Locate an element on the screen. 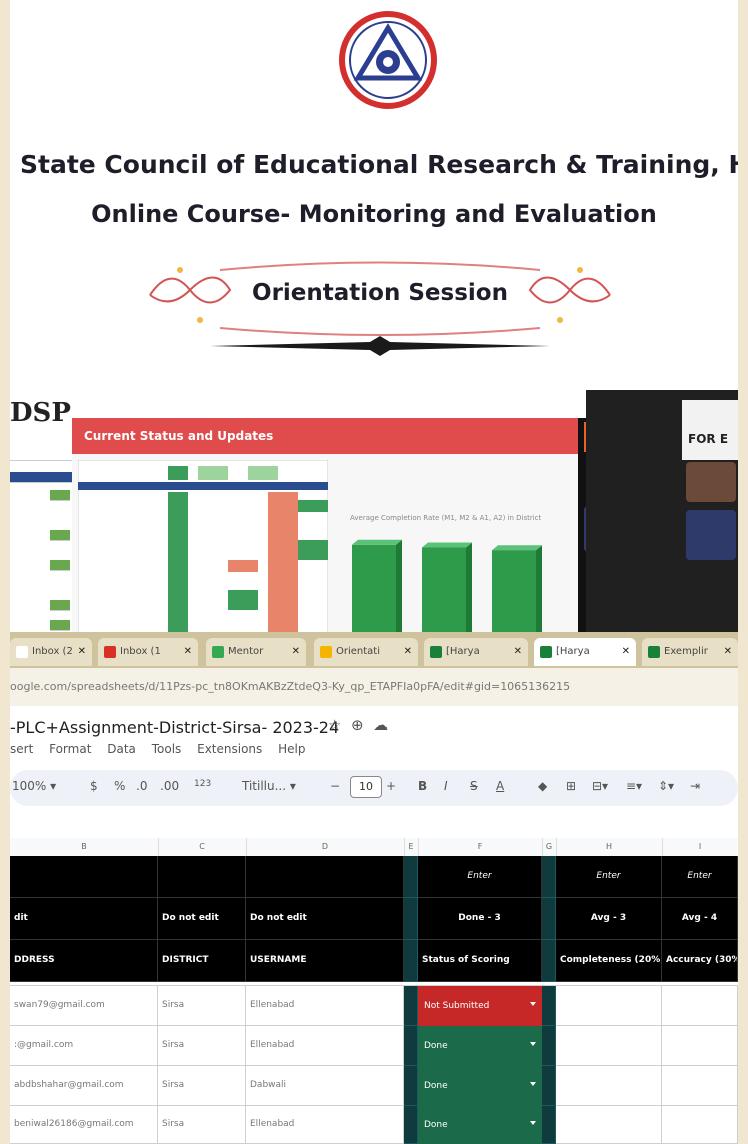  menu-data: Data is located at coordinates (121, 749).